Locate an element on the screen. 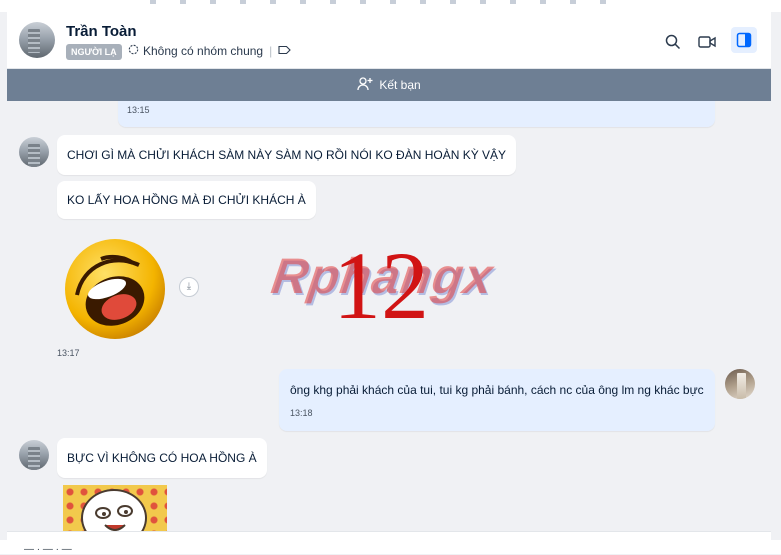  sidebar-toggle-icon is located at coordinates (744, 40).